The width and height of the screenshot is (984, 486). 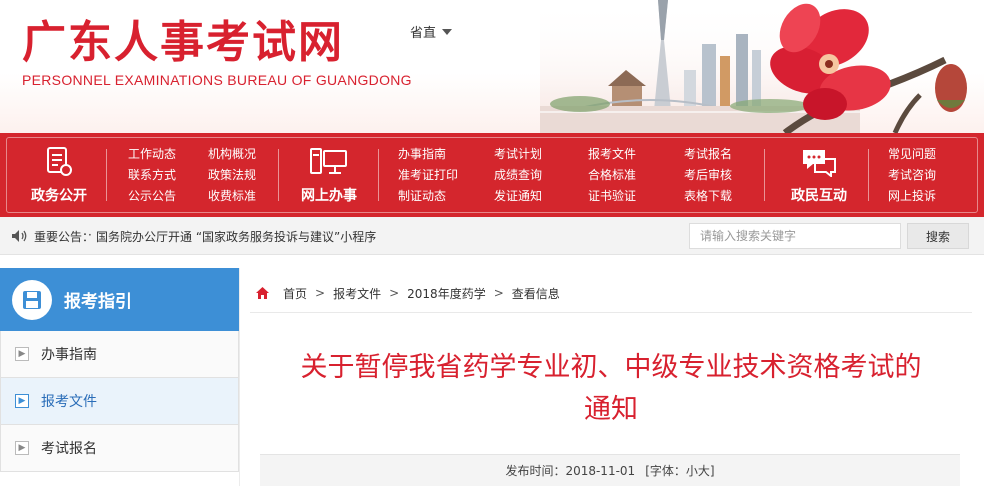 What do you see at coordinates (183, 38) in the screenshot?
I see `site-title: 广东人事考试网` at bounding box center [183, 38].